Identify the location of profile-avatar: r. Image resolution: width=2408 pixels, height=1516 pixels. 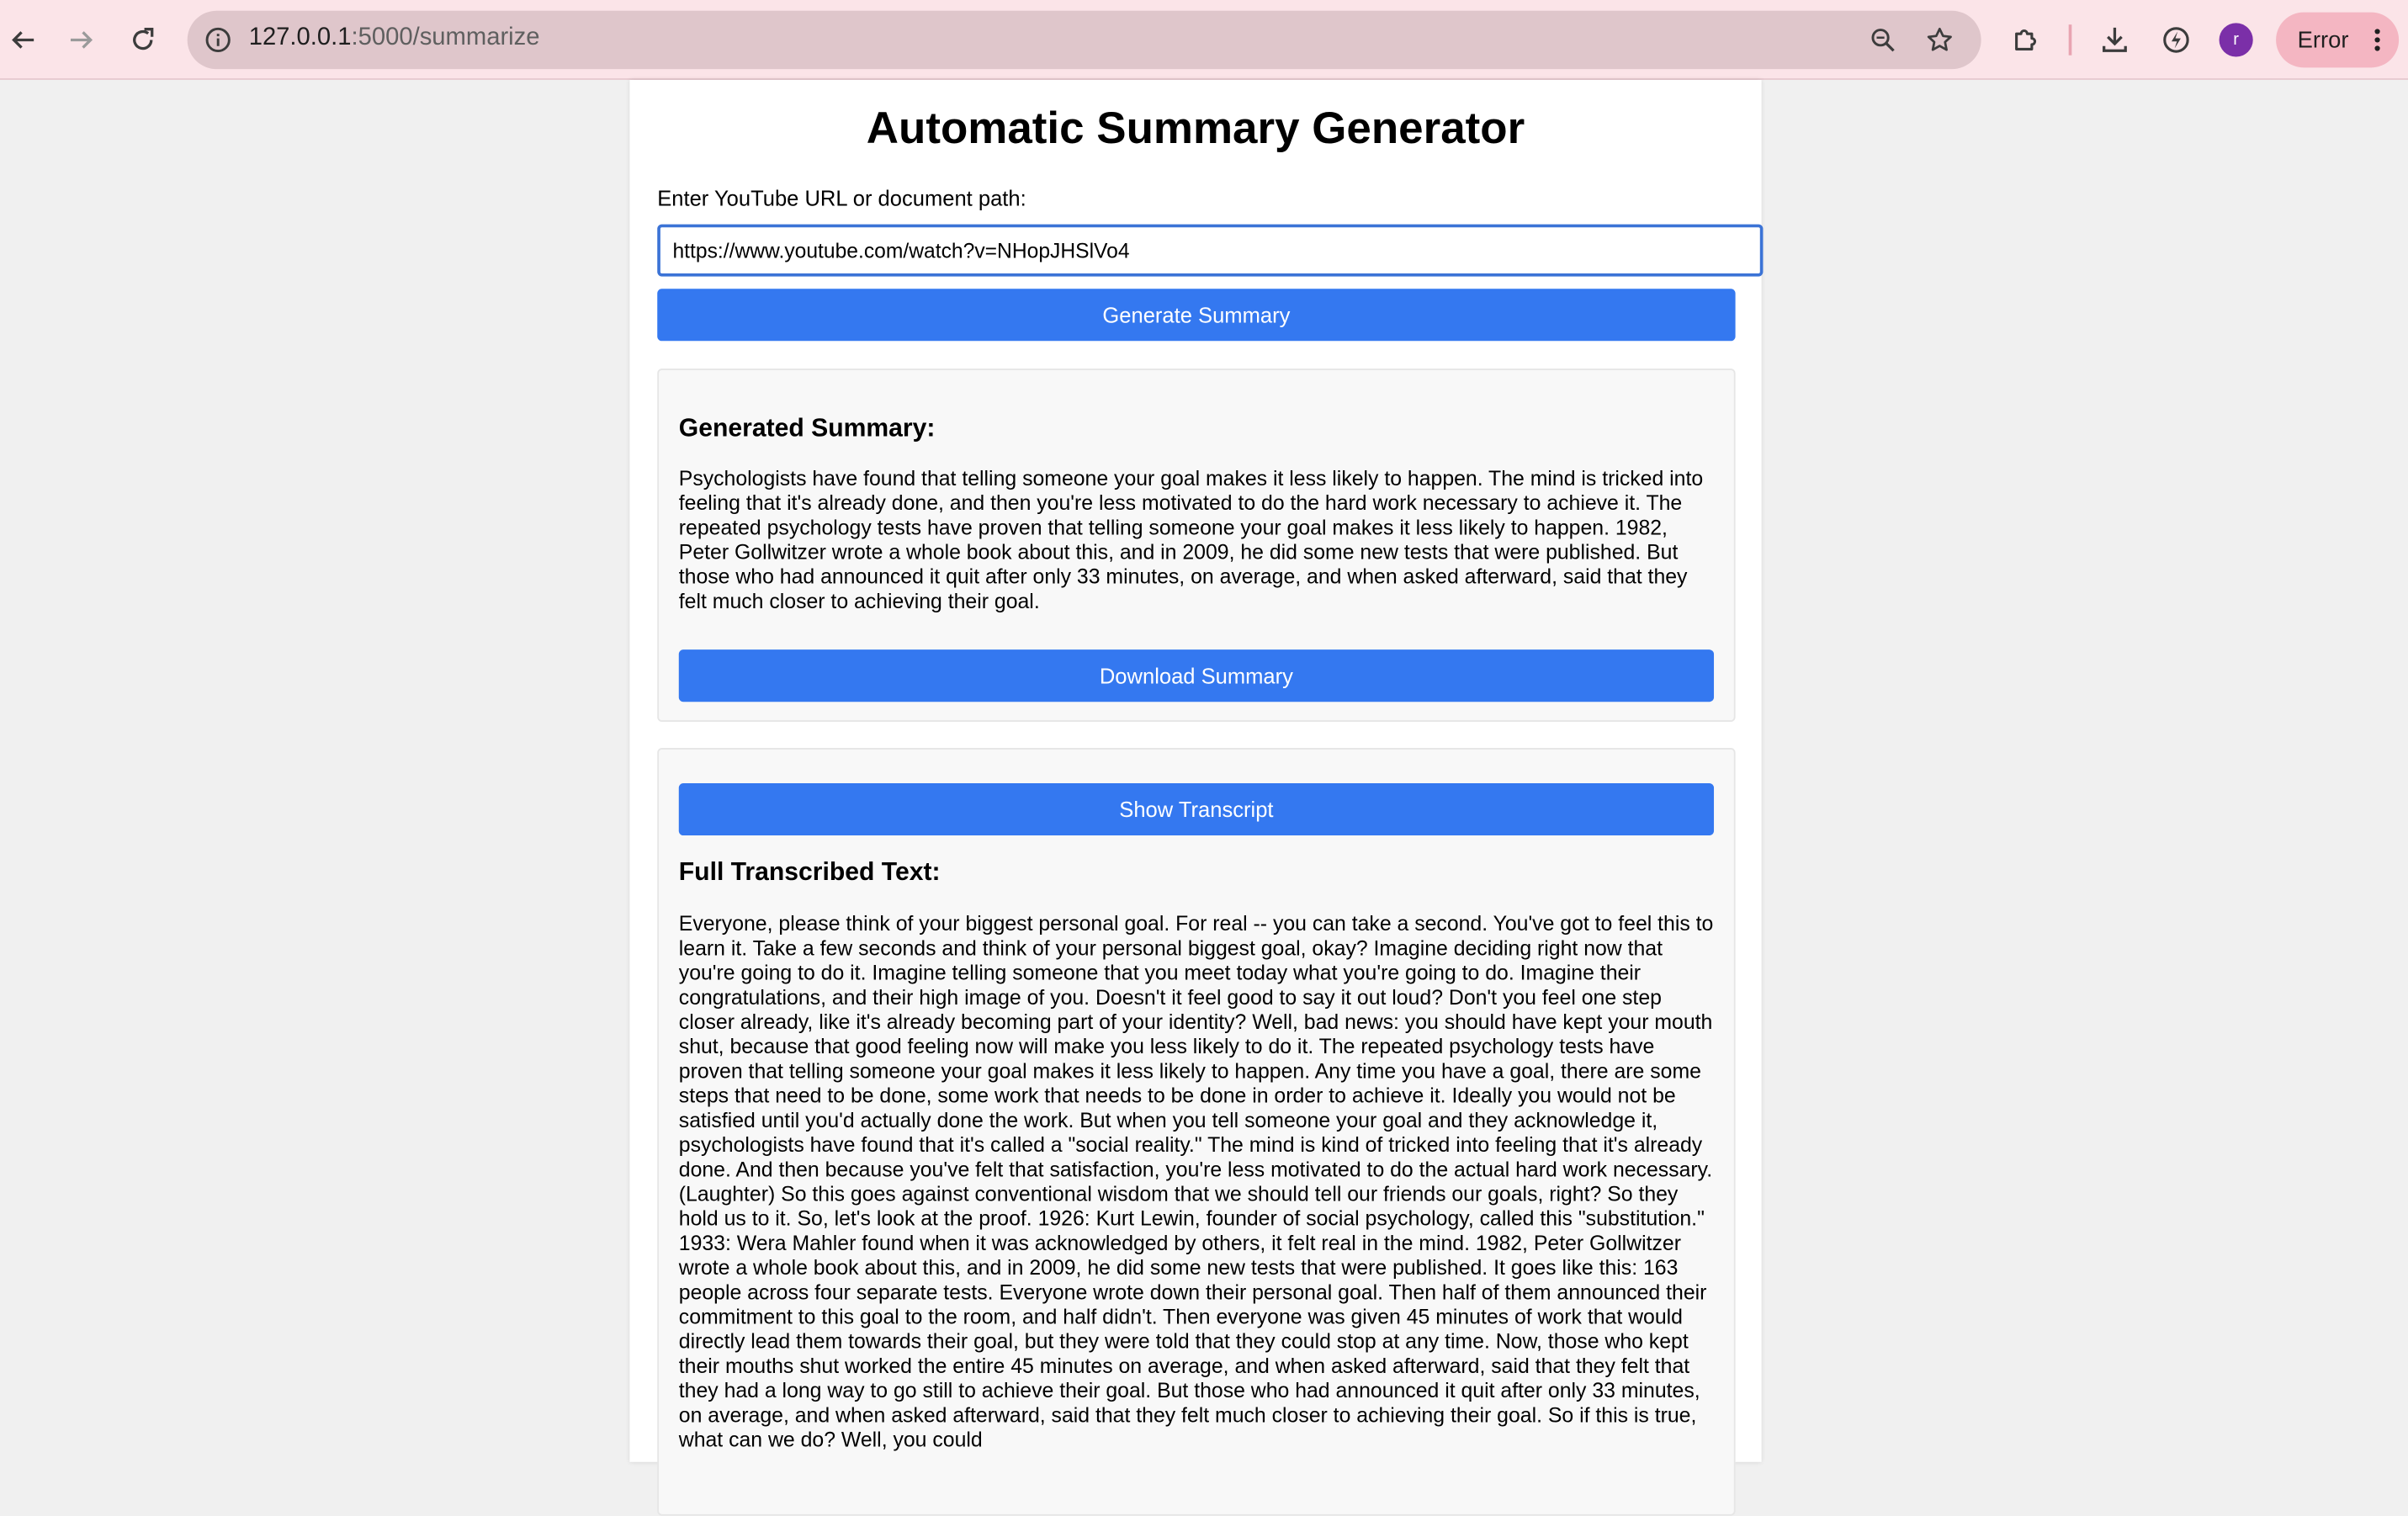
(2236, 40).